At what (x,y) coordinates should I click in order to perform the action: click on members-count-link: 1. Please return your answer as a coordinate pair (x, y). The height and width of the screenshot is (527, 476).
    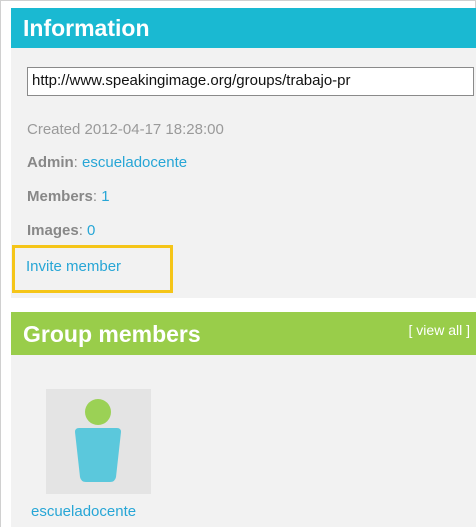
    Looking at the image, I should click on (105, 196).